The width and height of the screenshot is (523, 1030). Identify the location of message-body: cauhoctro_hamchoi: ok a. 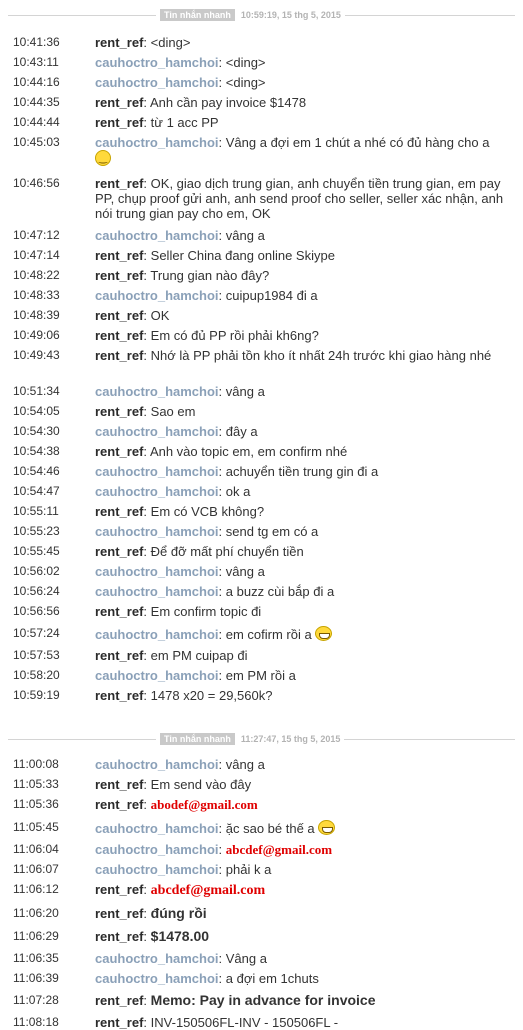
(173, 491).